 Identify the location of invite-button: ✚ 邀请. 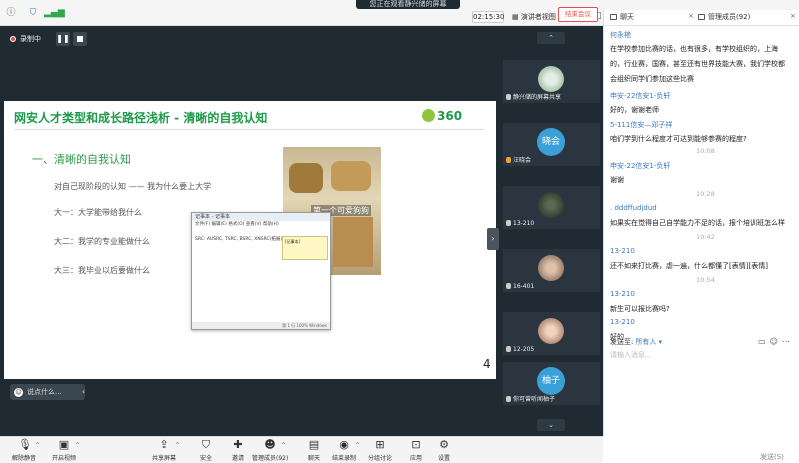
(238, 450).